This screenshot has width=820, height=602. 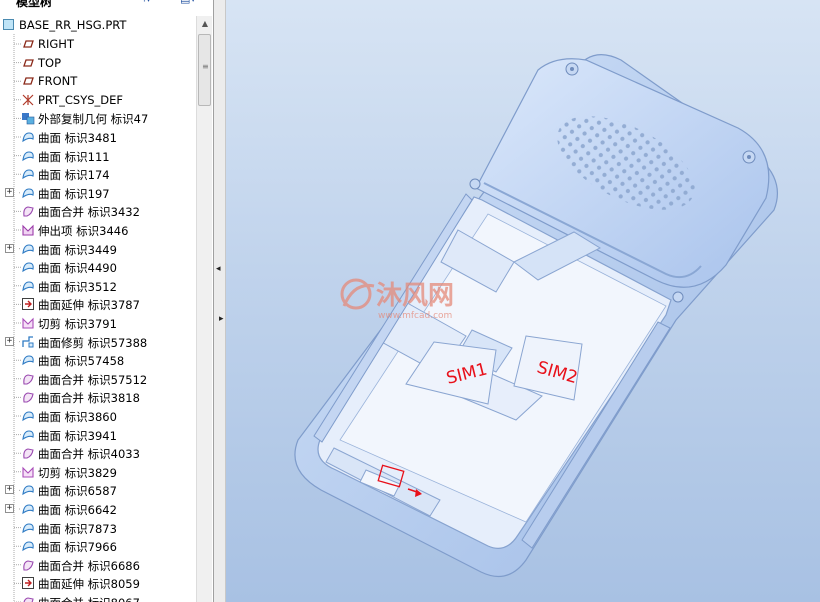 I want to click on tree-settings-icon: ⫶▾, so click(x=147, y=2).